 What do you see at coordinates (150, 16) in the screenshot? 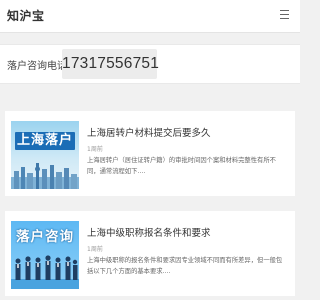
I see `top-bar: 知沪宝` at bounding box center [150, 16].